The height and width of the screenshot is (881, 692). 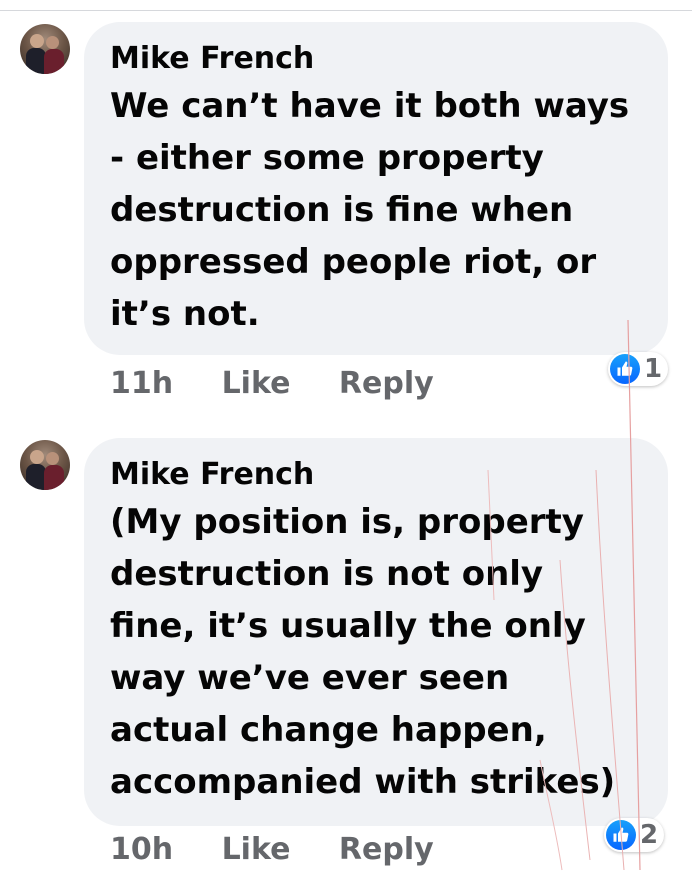 I want to click on reaction-count: 1, so click(x=638, y=369).